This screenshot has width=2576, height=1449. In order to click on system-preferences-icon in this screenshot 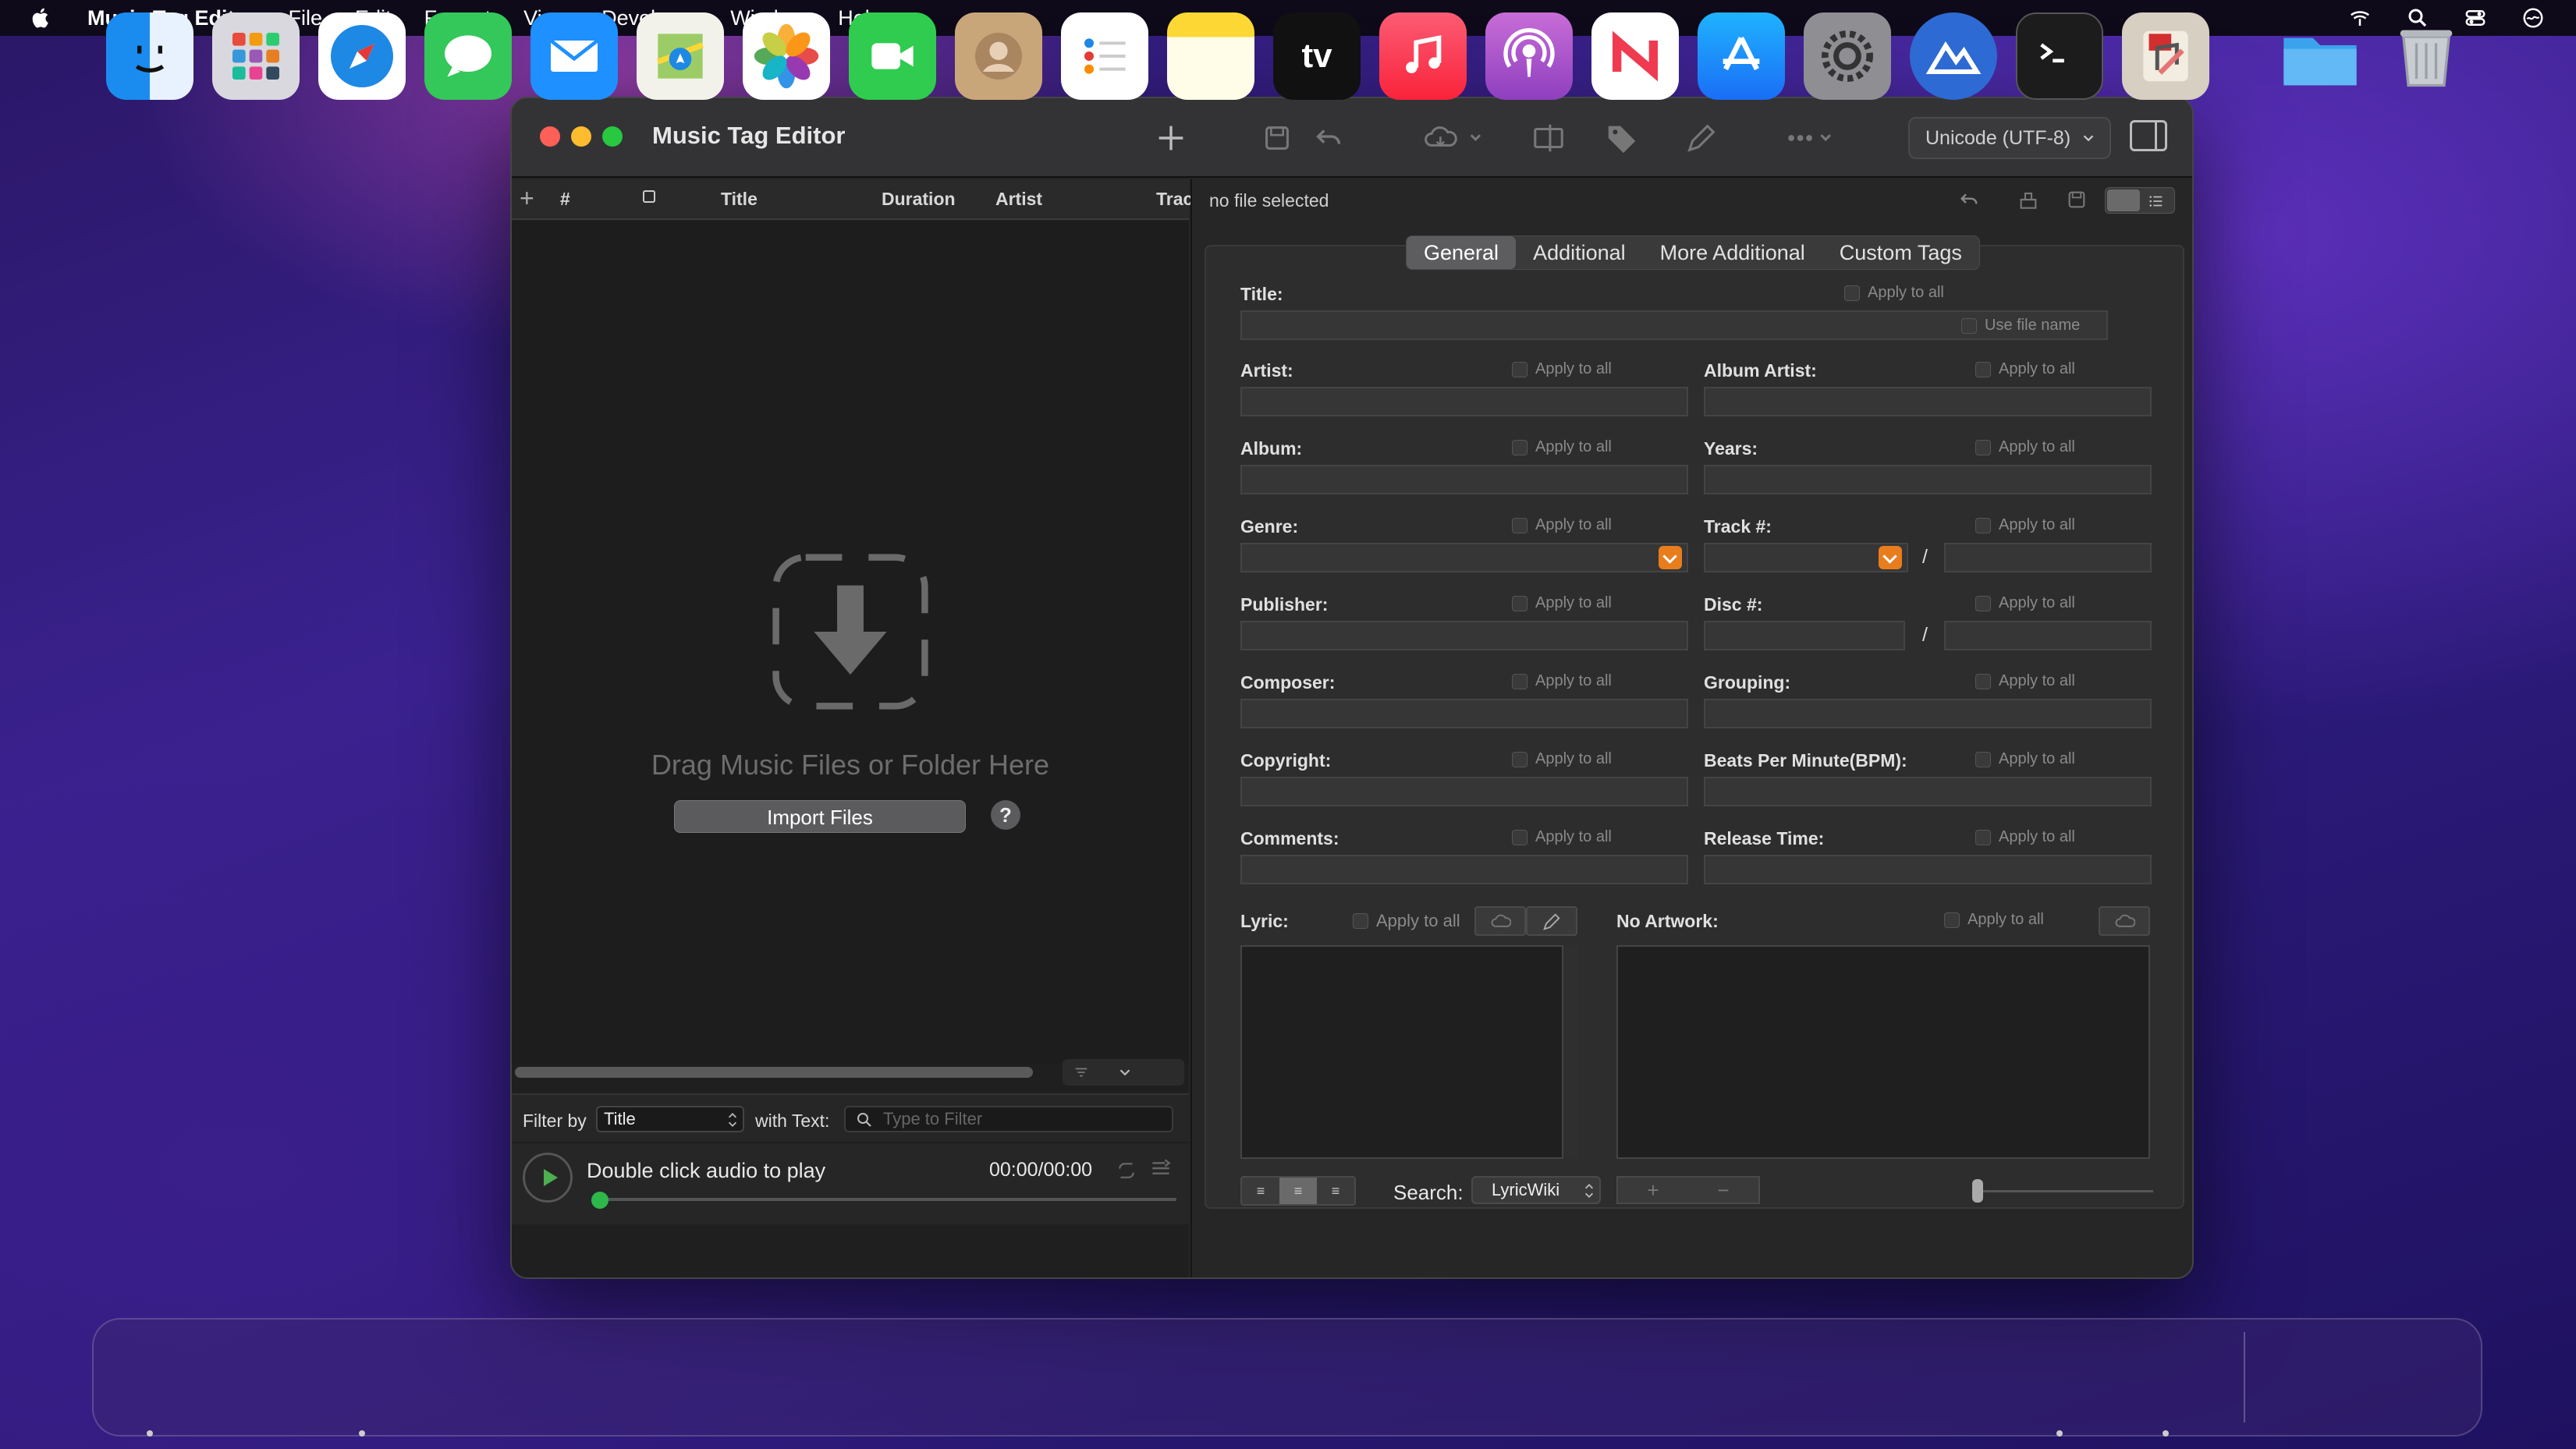, I will do `click(1847, 56)`.